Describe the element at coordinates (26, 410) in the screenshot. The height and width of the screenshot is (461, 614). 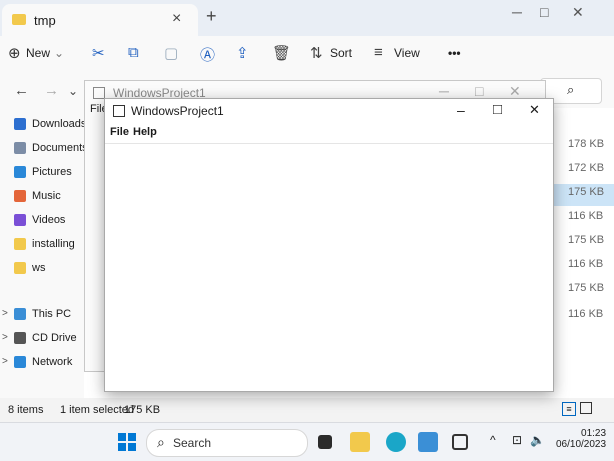
I see `items-count: 8 items` at that location.